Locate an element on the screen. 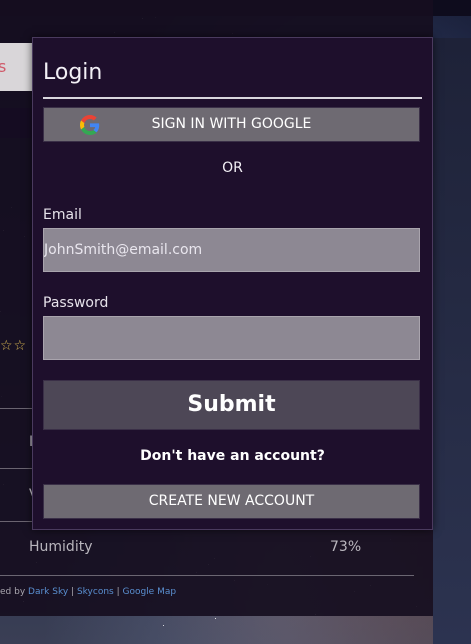 Image resolution: width=471 pixels, height=644 pixels. google-sign-in-button: SIGN IN WITH GOOGLE is located at coordinates (231, 124).